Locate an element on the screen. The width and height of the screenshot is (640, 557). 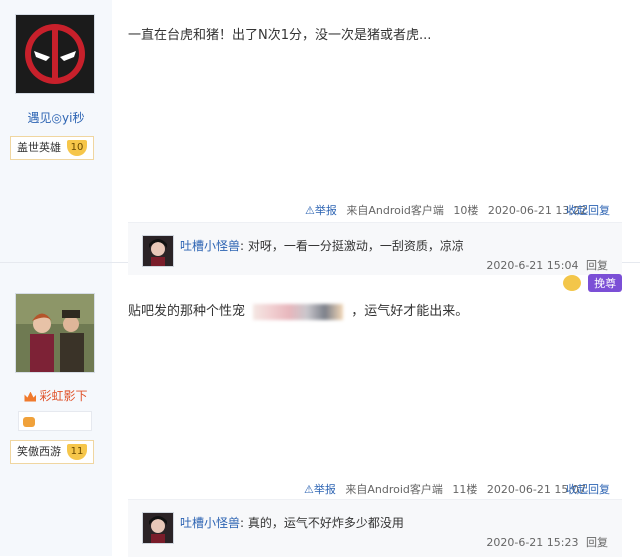
reply-text: : 对呀，一看一分挺激动，一刮资质，凉凉 is located at coordinates (352, 246).